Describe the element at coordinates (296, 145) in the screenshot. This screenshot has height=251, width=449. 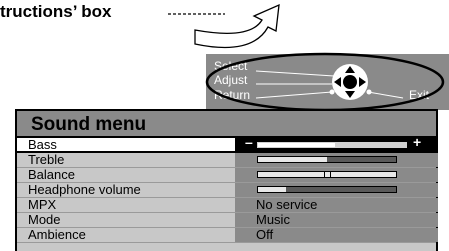
I see `bass-slider-fill` at that location.